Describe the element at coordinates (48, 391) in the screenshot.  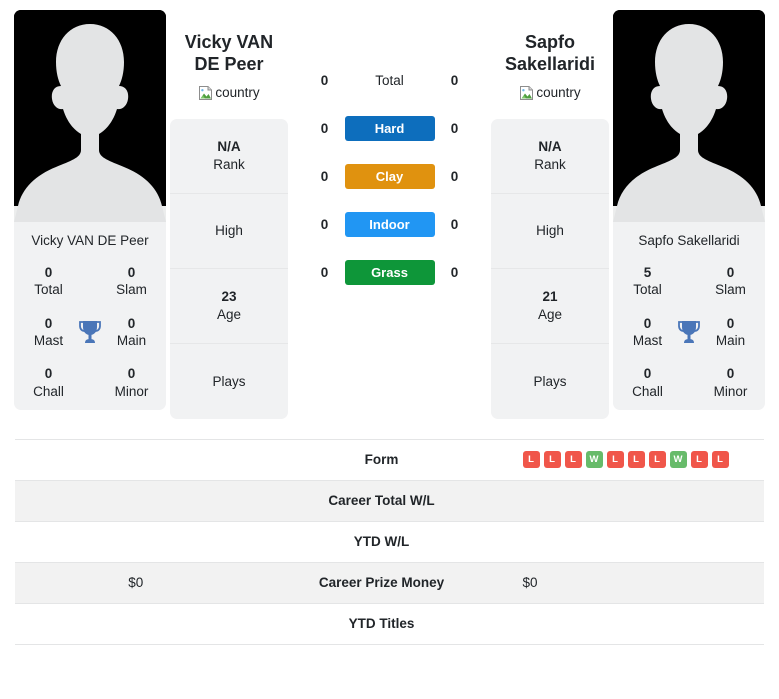
I see `stat-chall-label-left: Chall` at that location.